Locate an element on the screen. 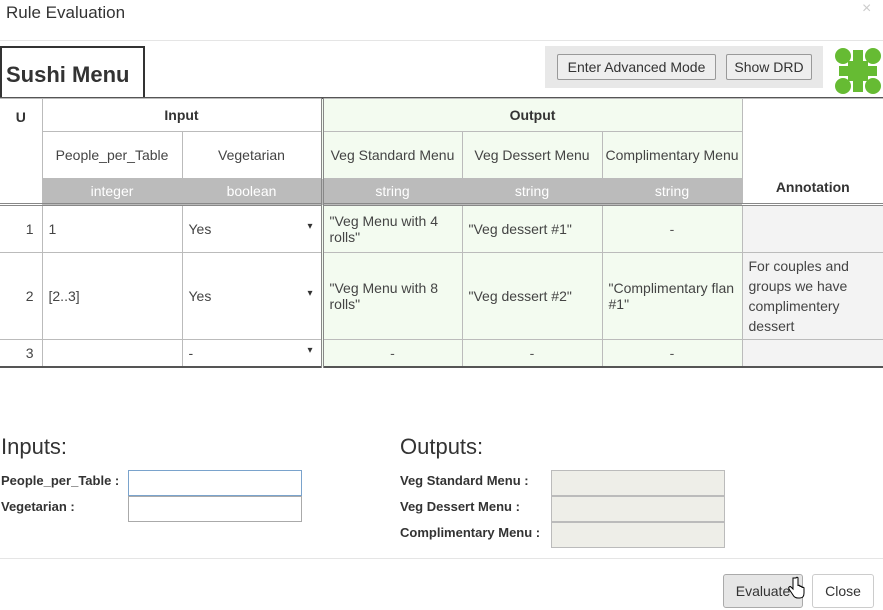  table-row: 3 ▾ - - - - is located at coordinates (441, 353).